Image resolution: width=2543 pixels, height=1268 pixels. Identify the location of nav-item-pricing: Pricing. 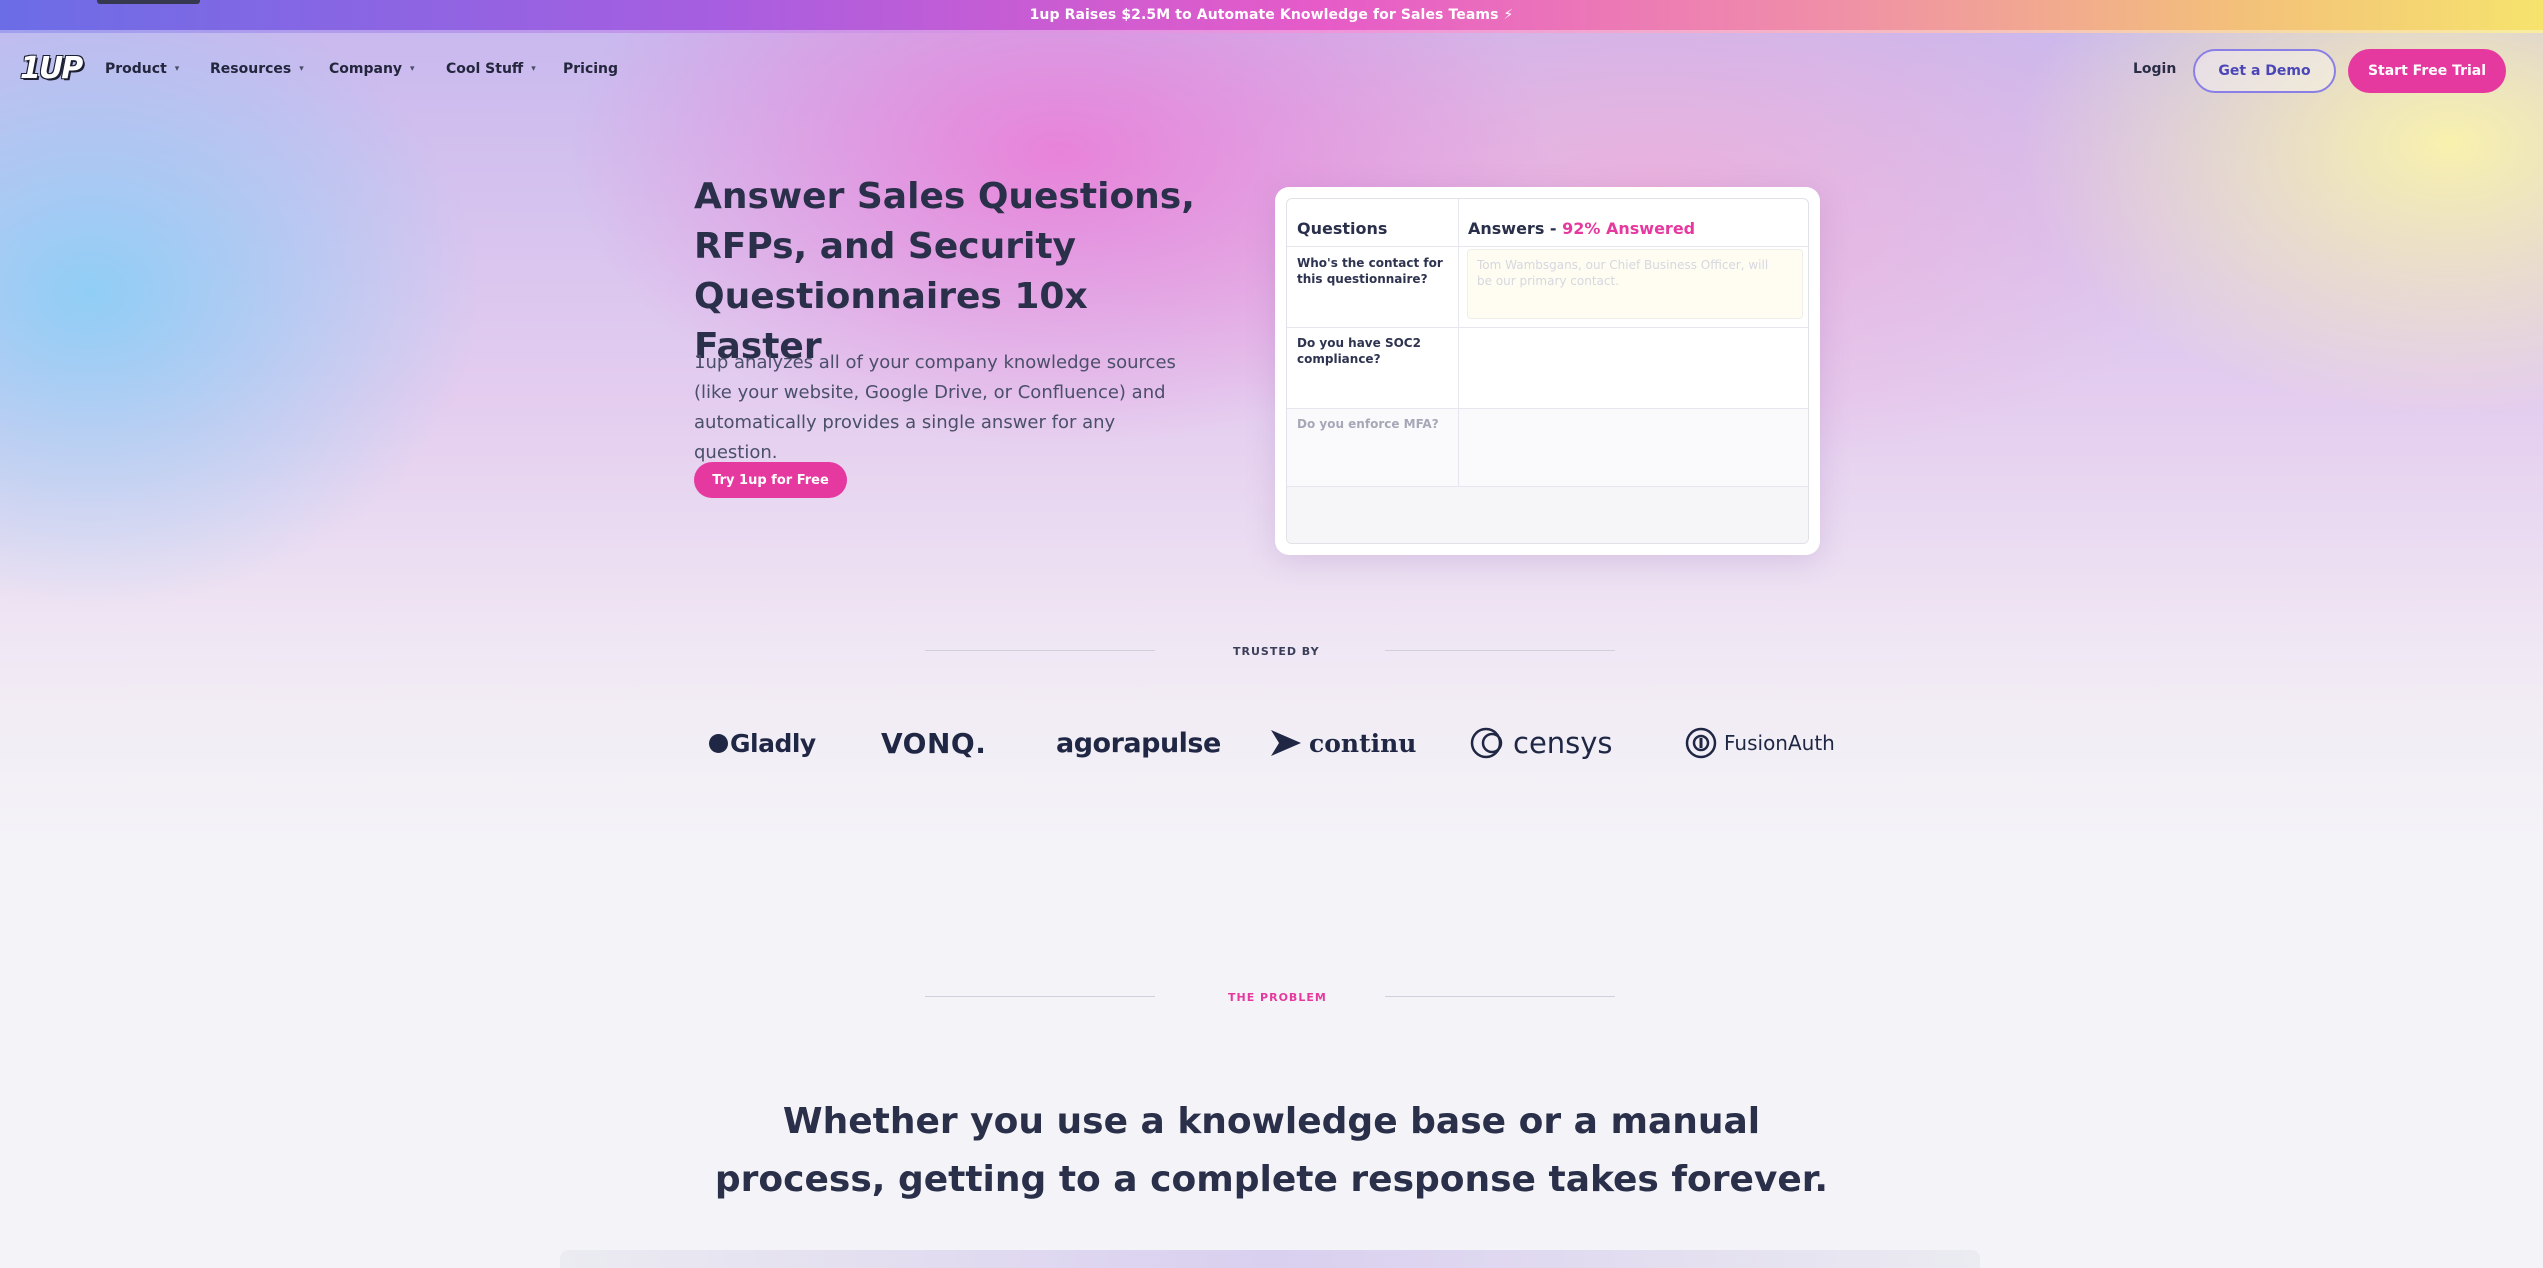
(590, 69).